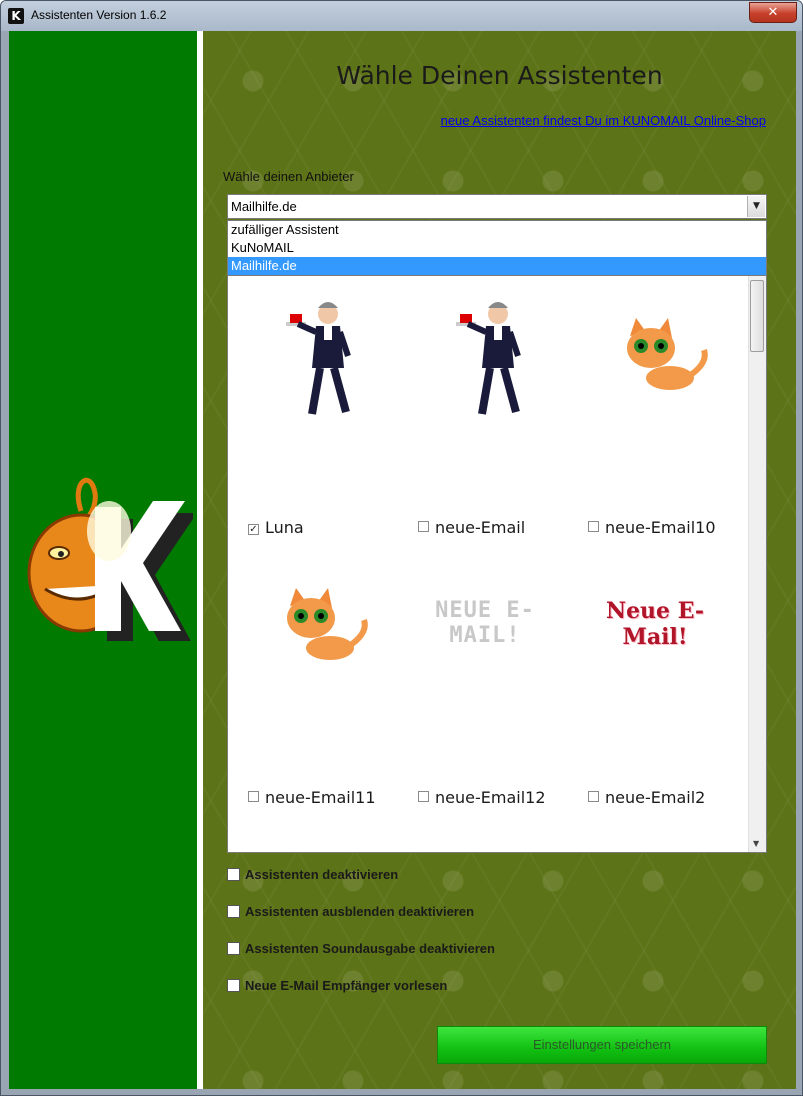 The image size is (803, 1096). I want to click on assistant-checkbox-checked: ✓, so click(253, 529).